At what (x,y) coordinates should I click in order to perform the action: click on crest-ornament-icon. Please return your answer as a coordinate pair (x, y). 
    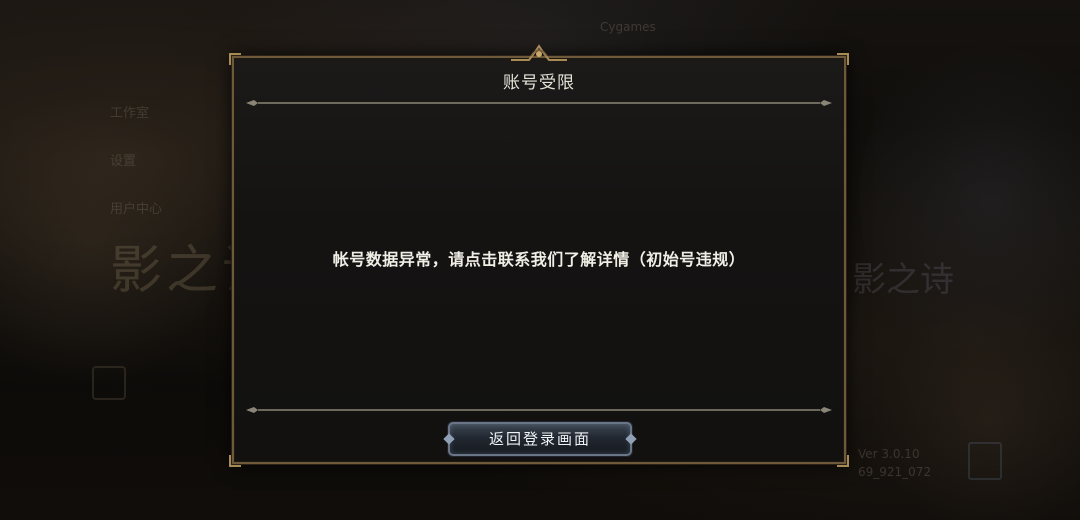
    Looking at the image, I should click on (539, 52).